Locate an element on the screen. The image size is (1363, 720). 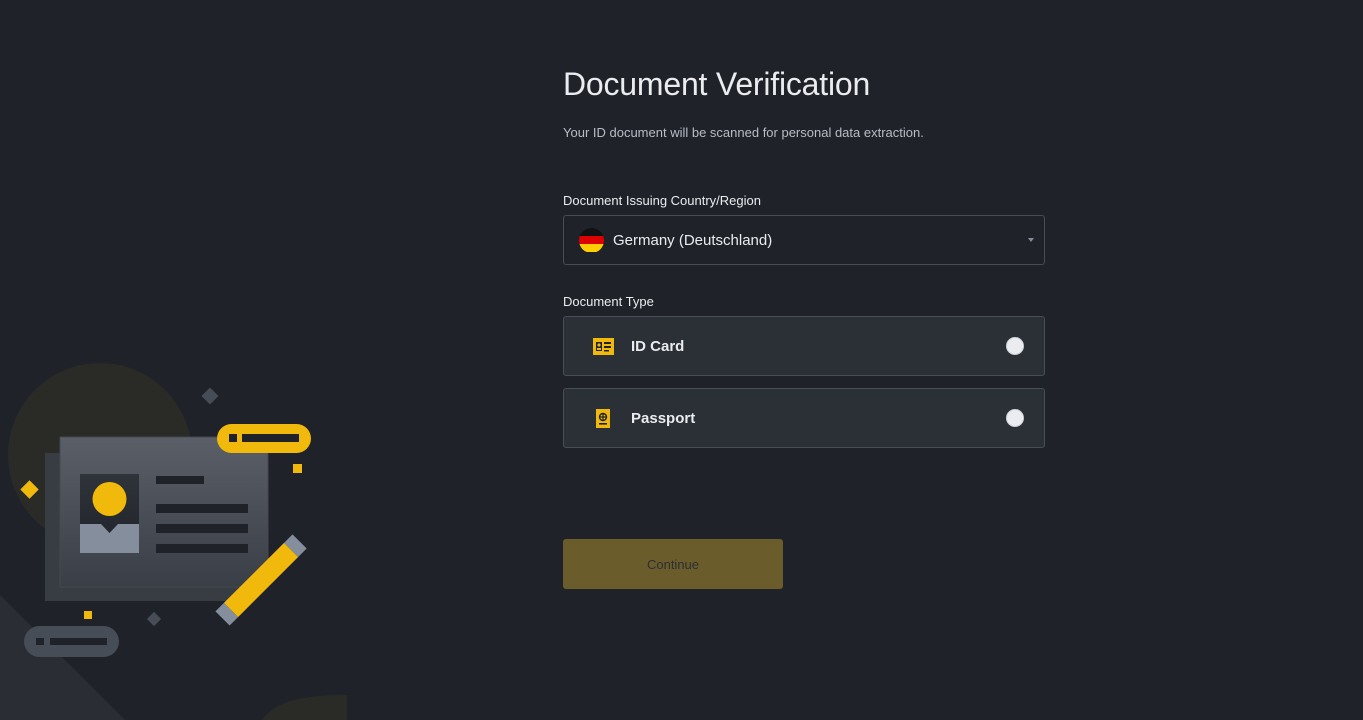
caret-down-icon is located at coordinates (1031, 240).